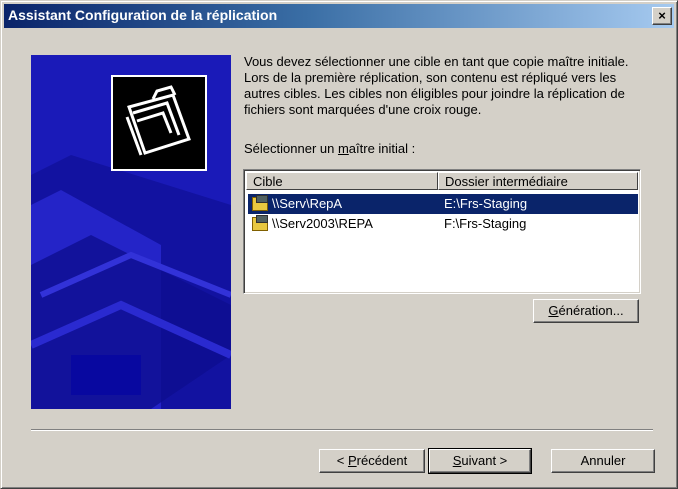 Image resolution: width=678 pixels, height=489 pixels. I want to click on list-item: \\Serv2003\REPA F:\Frs-Staging, so click(443, 224).